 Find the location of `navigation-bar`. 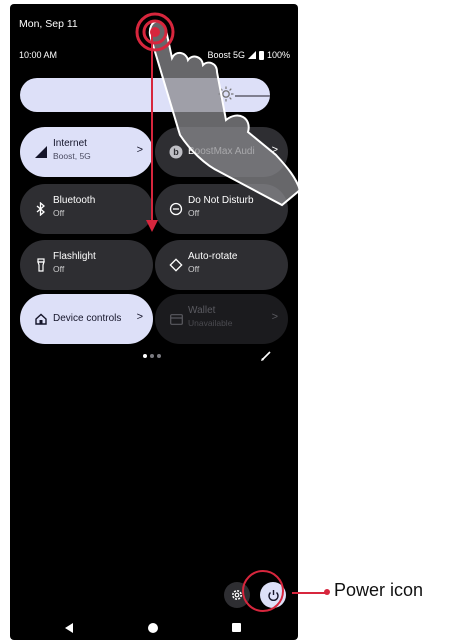

navigation-bar is located at coordinates (154, 629).